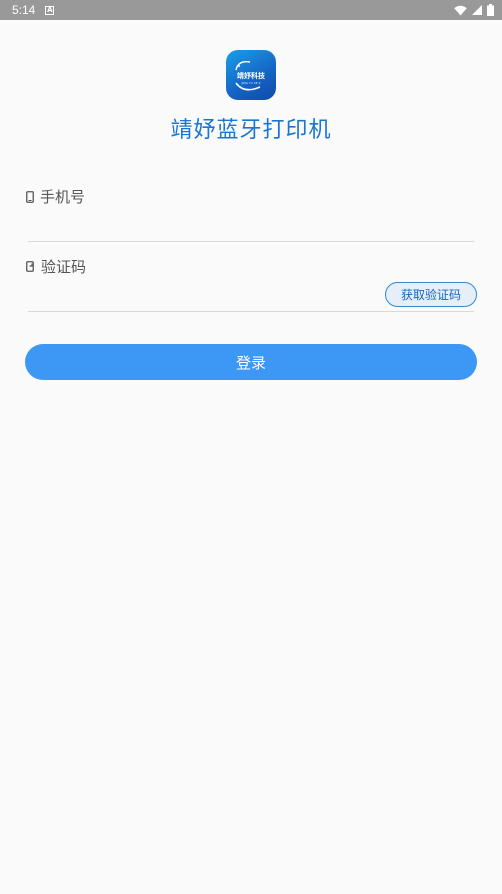 The width and height of the screenshot is (502, 894). I want to click on sms-code-icon, so click(30, 266).